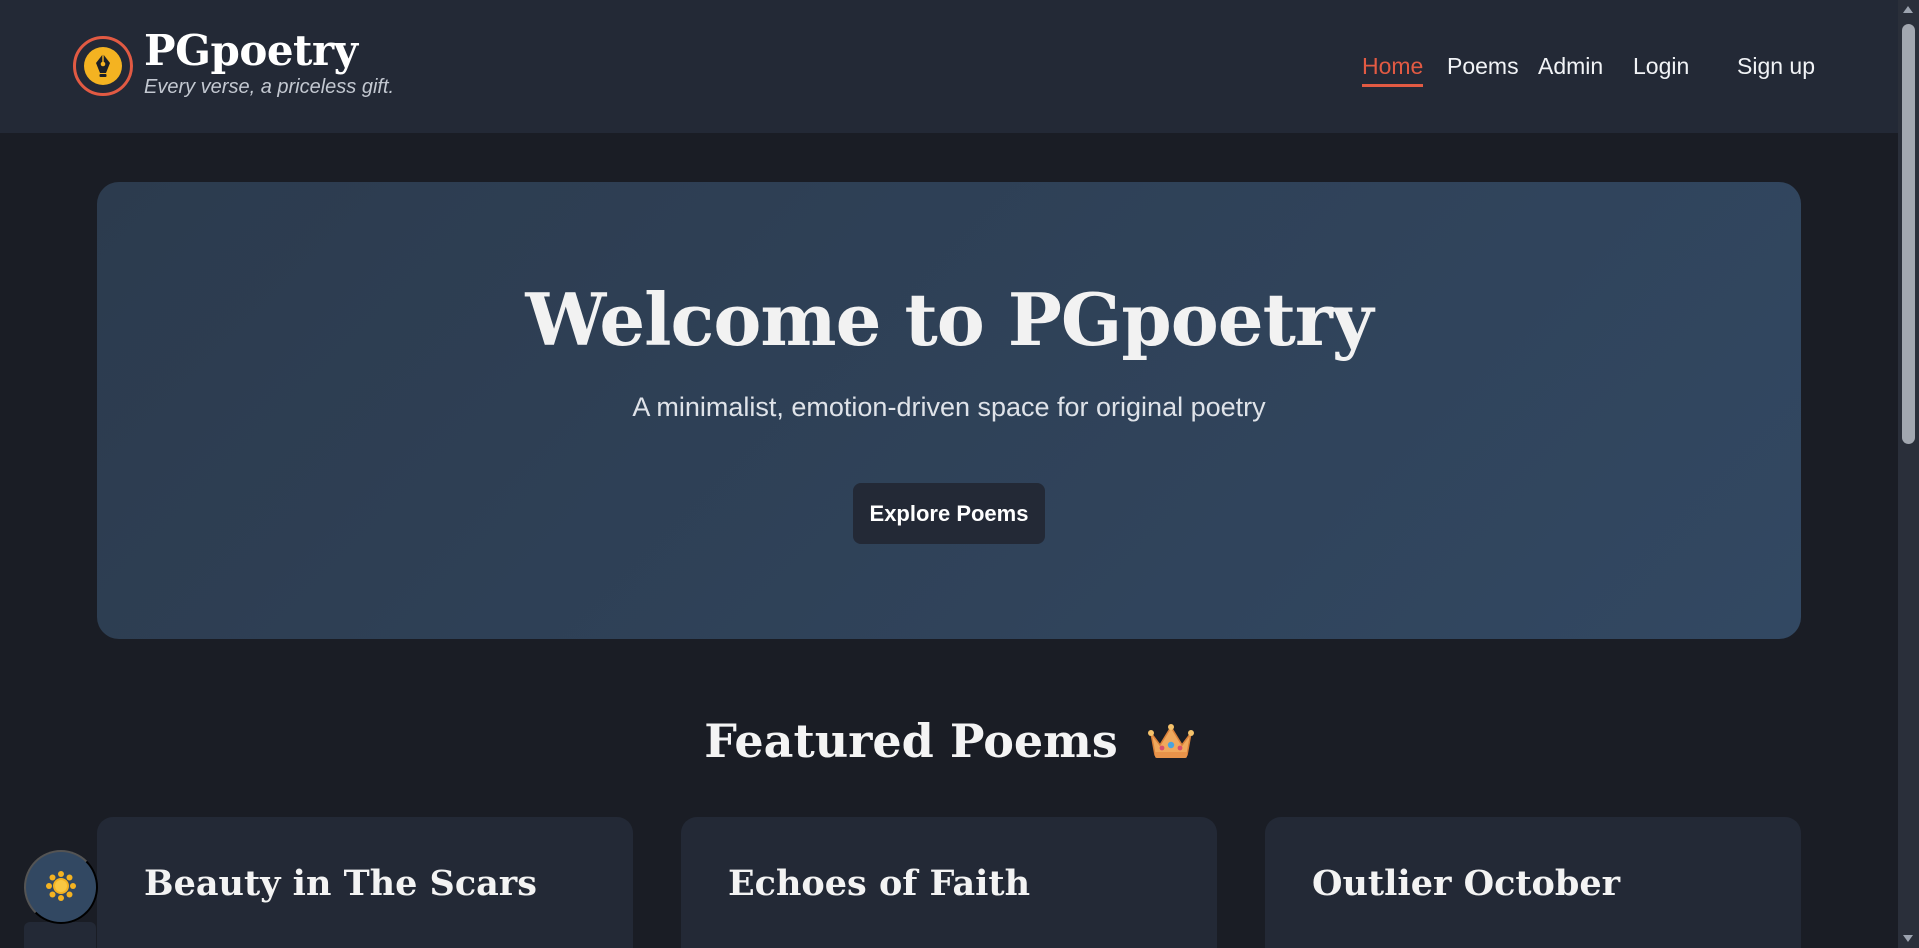 Image resolution: width=1919 pixels, height=948 pixels. I want to click on scroll-up-icon, so click(1908, 9).